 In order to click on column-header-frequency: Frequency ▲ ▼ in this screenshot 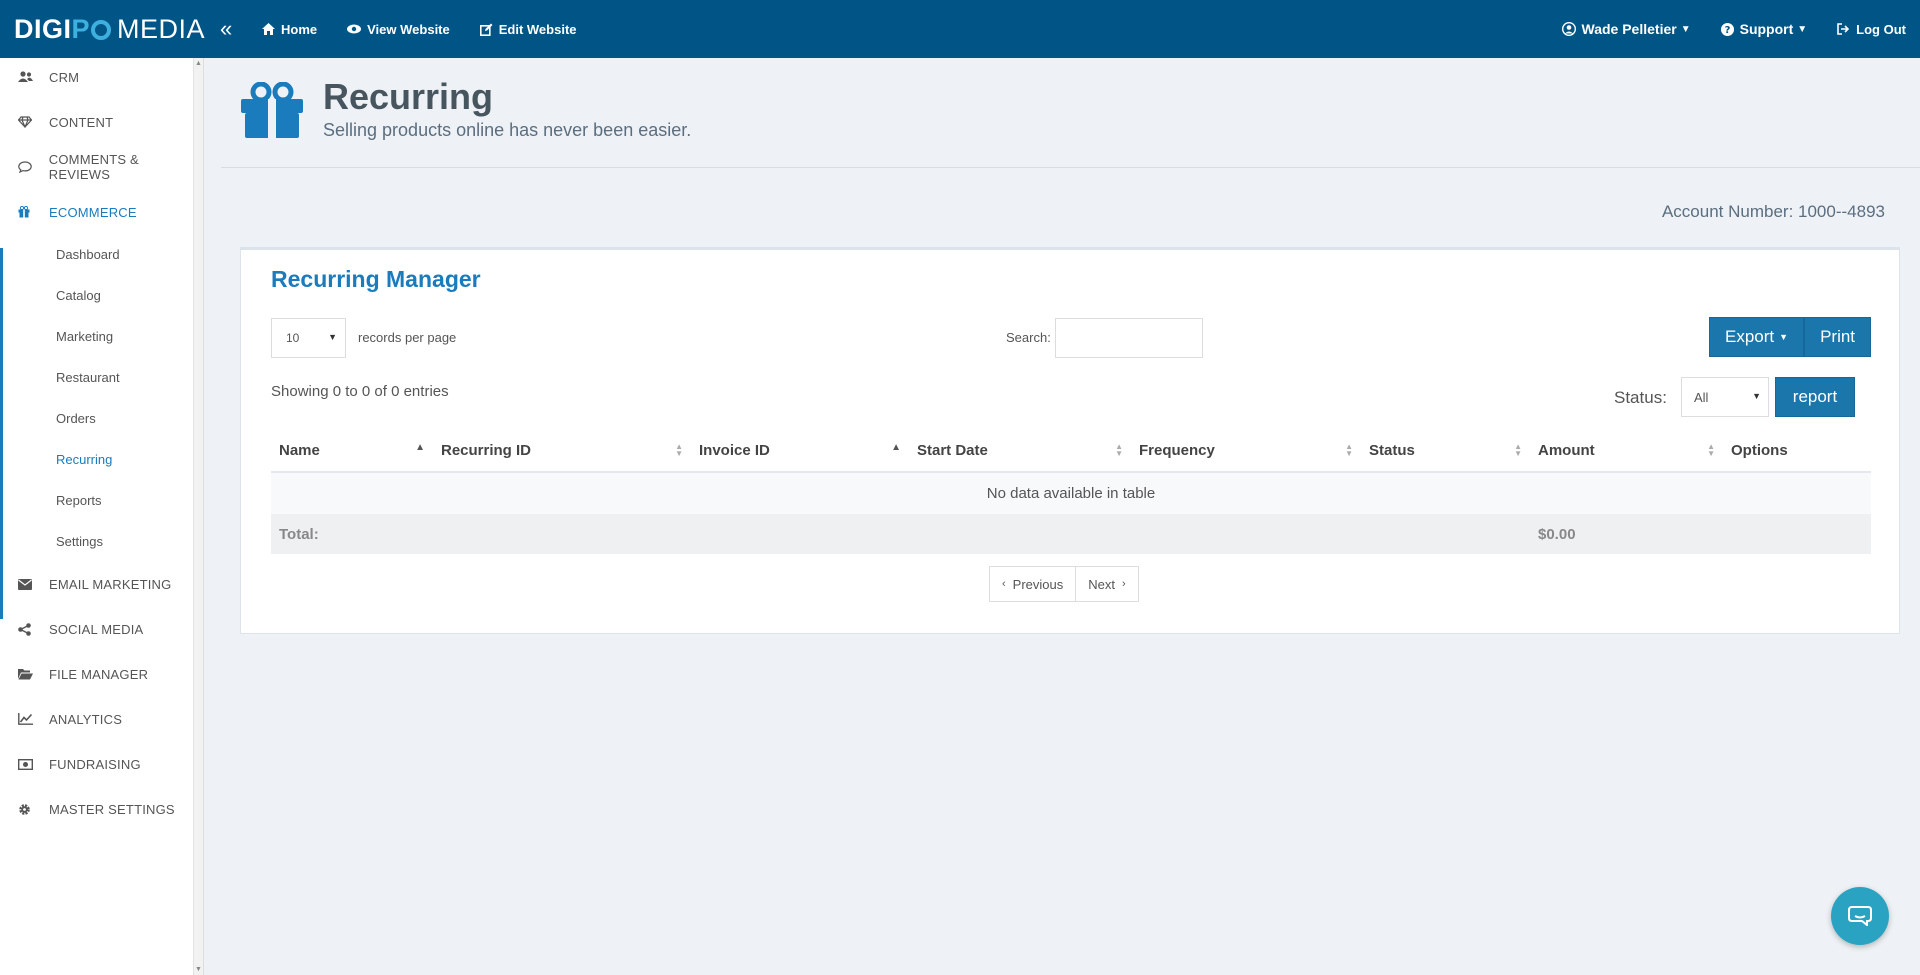, I will do `click(1246, 451)`.